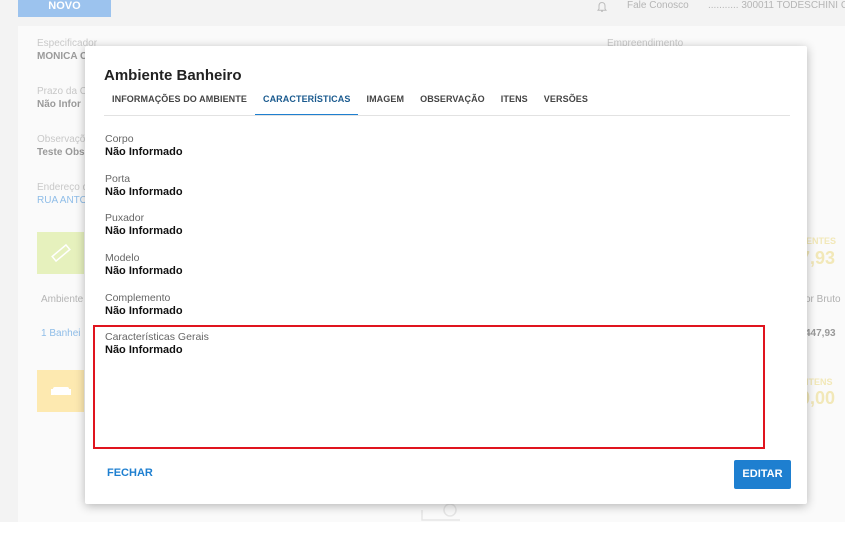  I want to click on field-porta: Porta Não Informado, so click(144, 186).